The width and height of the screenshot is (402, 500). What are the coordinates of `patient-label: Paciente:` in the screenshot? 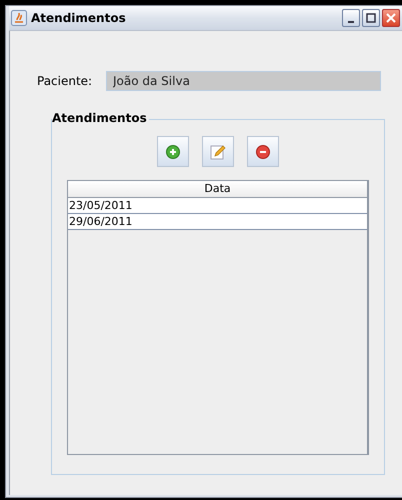 It's located at (65, 81).